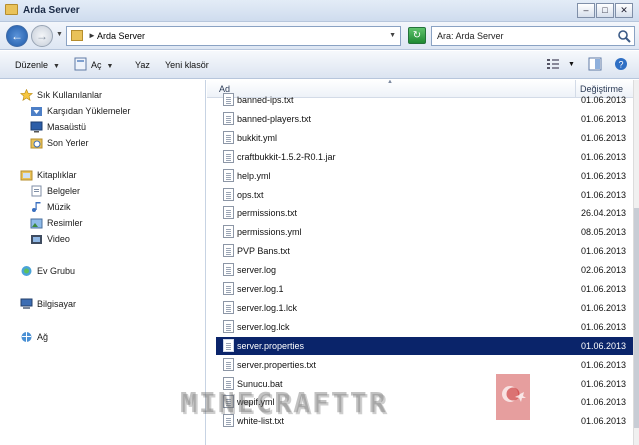 Image resolution: width=639 pixels, height=445 pixels. What do you see at coordinates (36, 143) in the screenshot?
I see `recent-places-icon` at bounding box center [36, 143].